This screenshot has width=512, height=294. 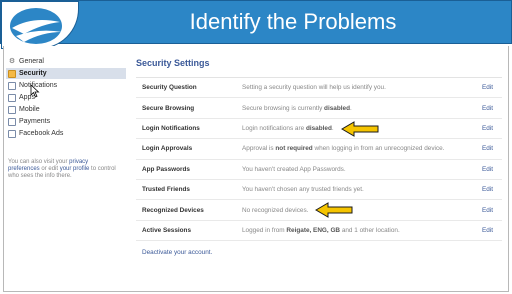 I want to click on edit-app-passwords-link: Edit, so click(x=487, y=169).